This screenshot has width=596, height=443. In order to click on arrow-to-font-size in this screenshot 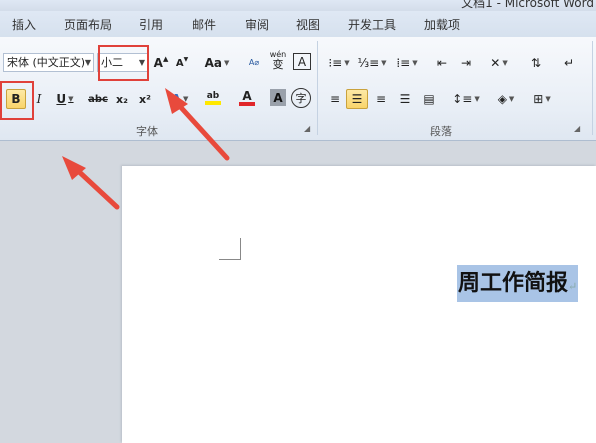, I will do `click(197, 124)`.